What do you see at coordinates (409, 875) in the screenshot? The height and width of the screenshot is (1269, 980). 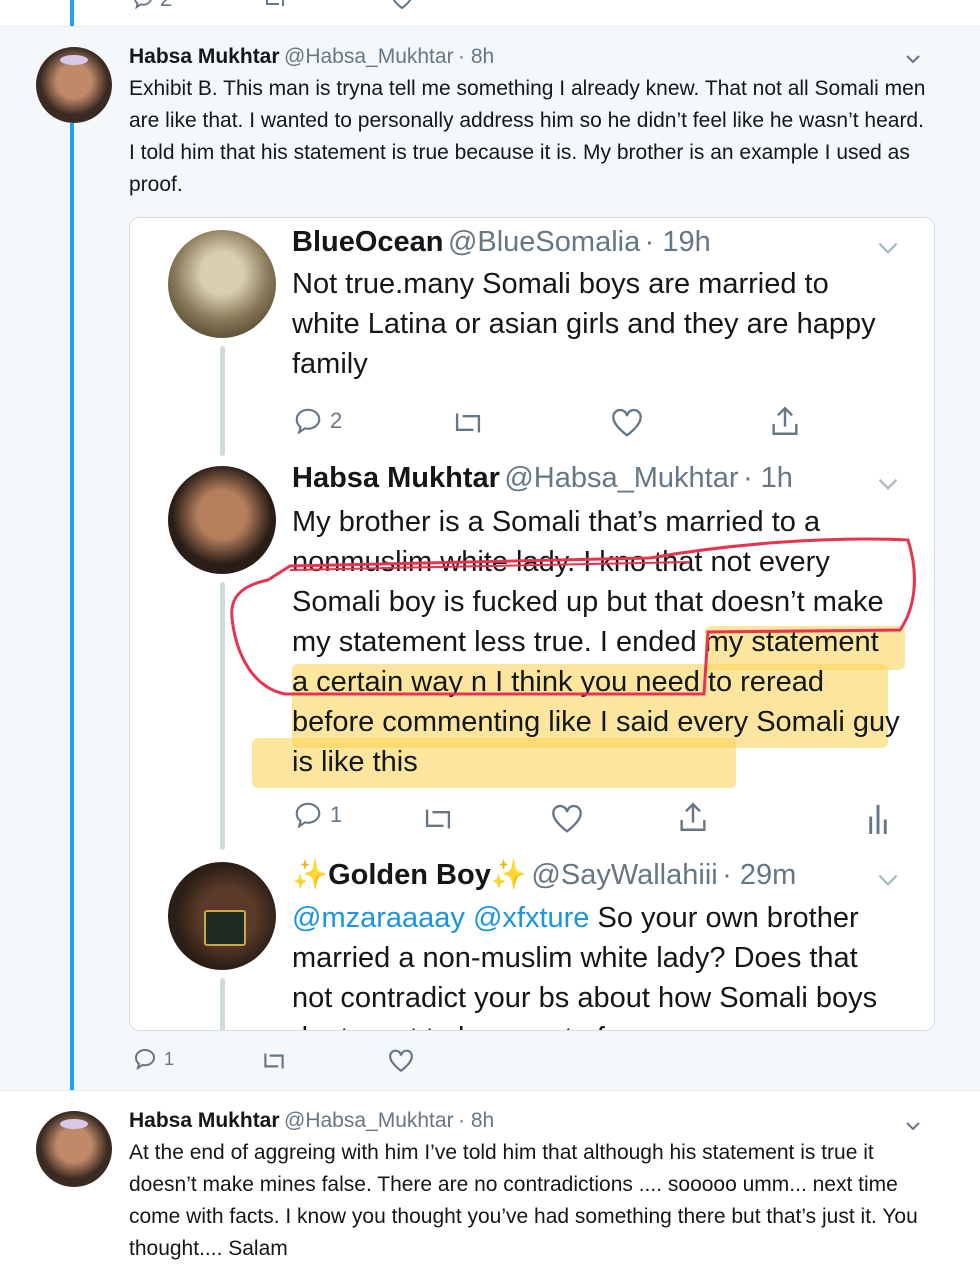 I see `embed-name: ✨Golden Boy✨` at bounding box center [409, 875].